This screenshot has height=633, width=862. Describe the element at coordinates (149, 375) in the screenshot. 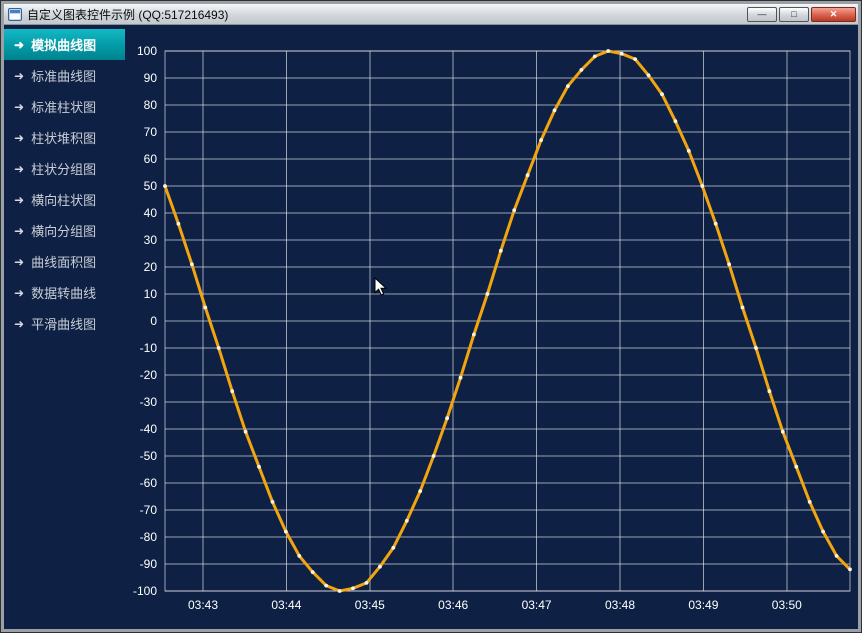

I see `y-tick-label: -20` at that location.